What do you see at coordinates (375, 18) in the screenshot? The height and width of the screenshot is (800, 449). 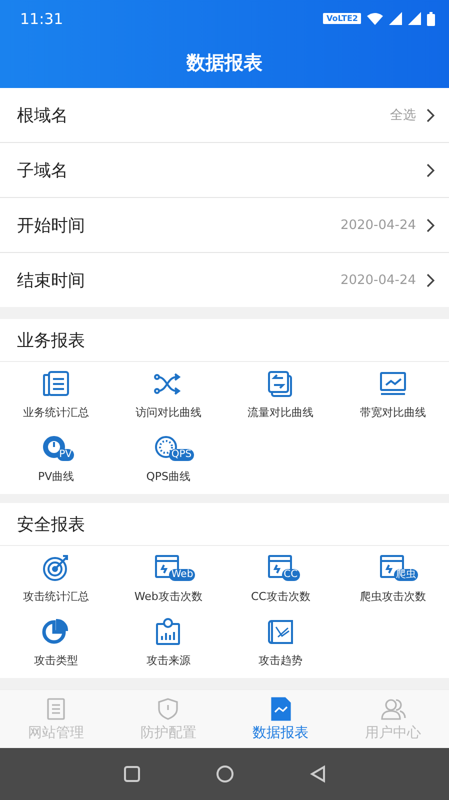 I see `wifi-icon` at bounding box center [375, 18].